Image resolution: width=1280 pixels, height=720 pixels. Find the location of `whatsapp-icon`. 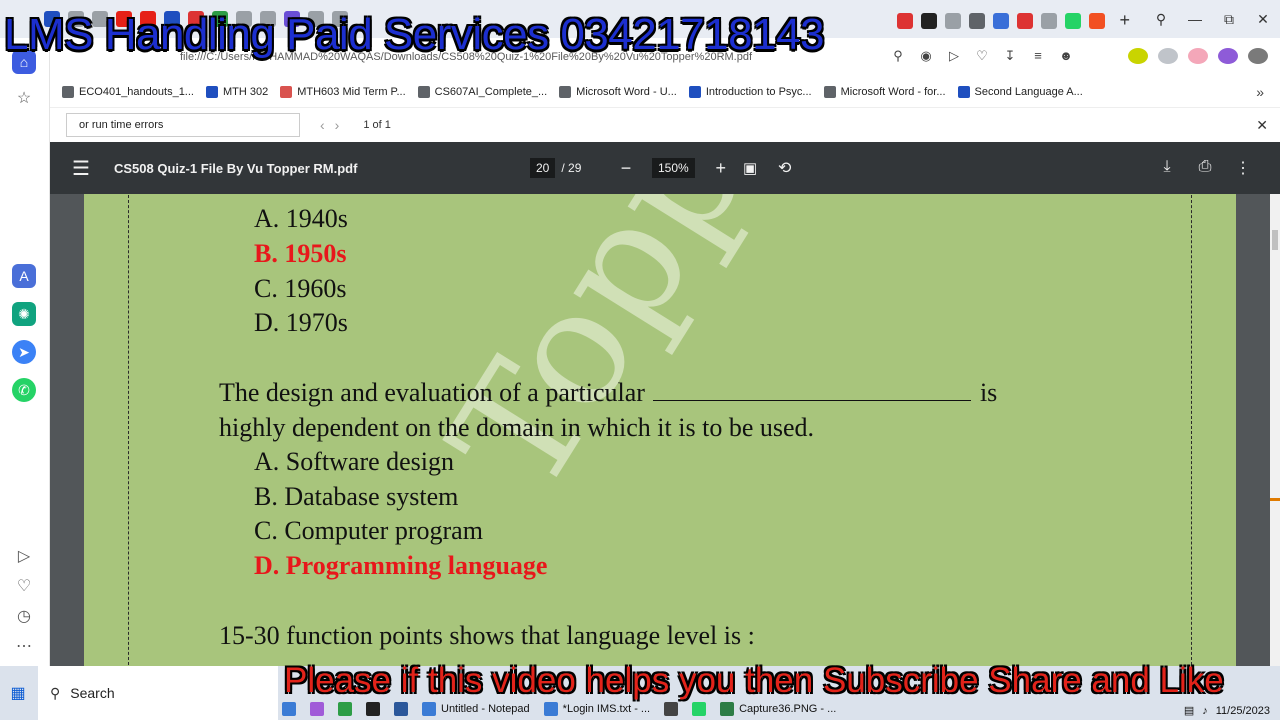

whatsapp-icon is located at coordinates (699, 709).